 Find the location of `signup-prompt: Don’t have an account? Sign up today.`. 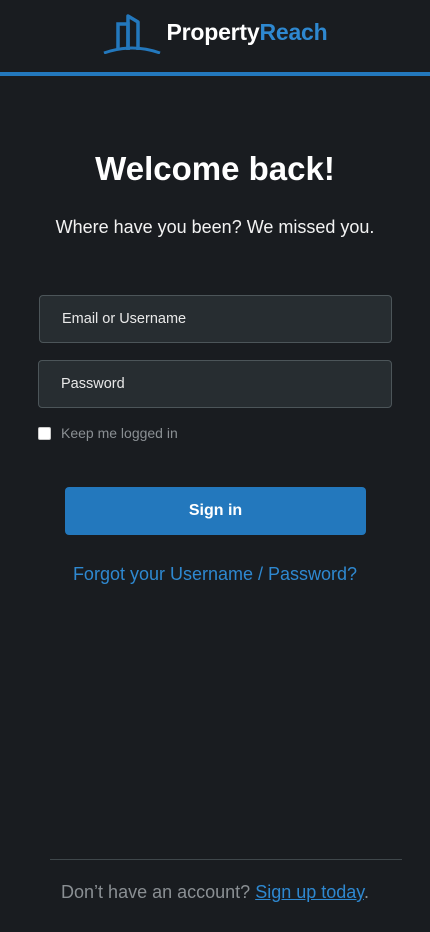

signup-prompt: Don’t have an account? Sign up today. is located at coordinates (215, 892).